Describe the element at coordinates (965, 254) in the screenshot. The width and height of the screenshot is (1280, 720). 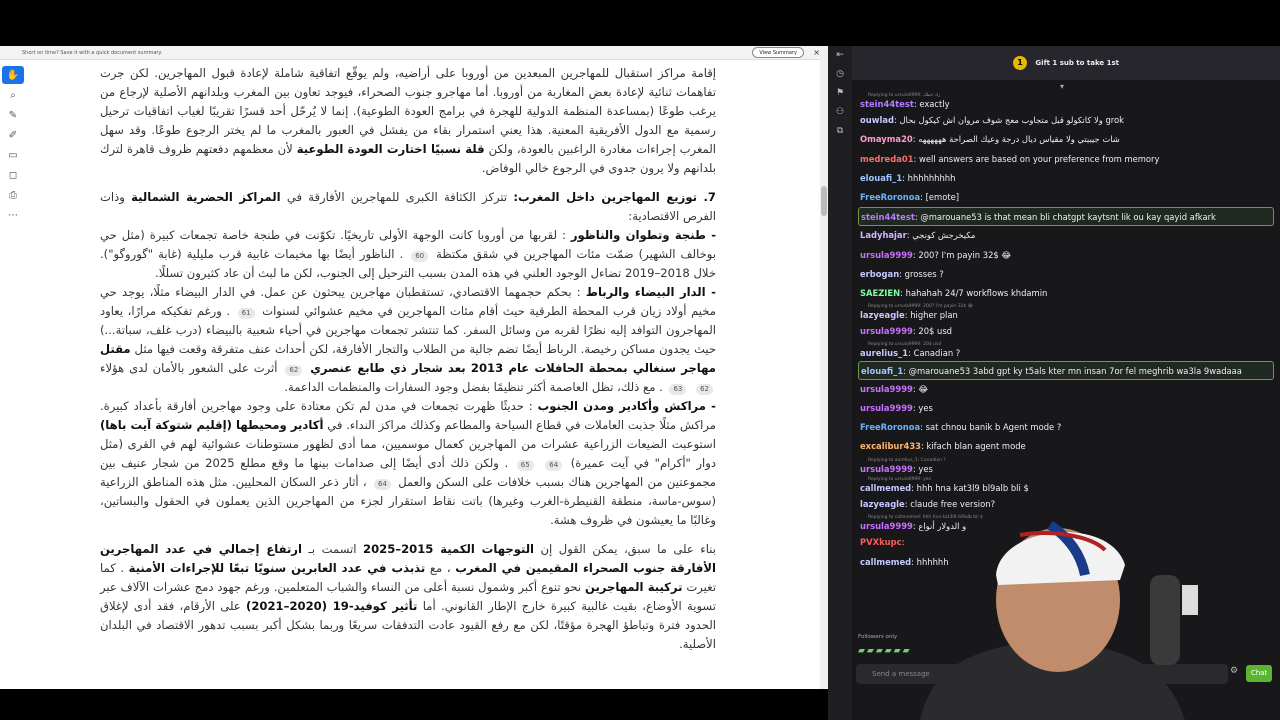
I see `chat-text: 200? I'm payin 32$ 😂` at that location.